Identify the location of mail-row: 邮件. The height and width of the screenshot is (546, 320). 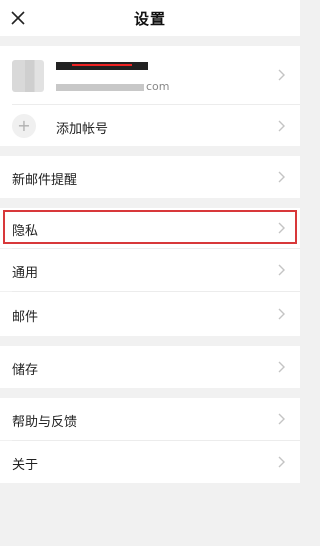
(150, 314).